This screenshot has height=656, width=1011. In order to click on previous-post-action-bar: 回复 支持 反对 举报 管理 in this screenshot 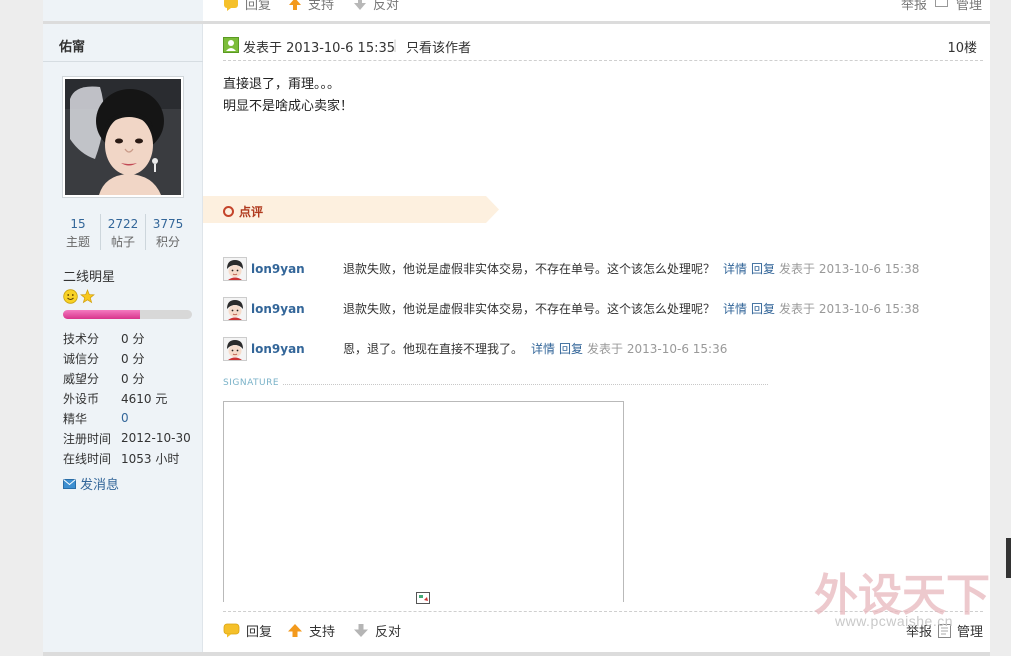, I will do `click(516, 12)`.